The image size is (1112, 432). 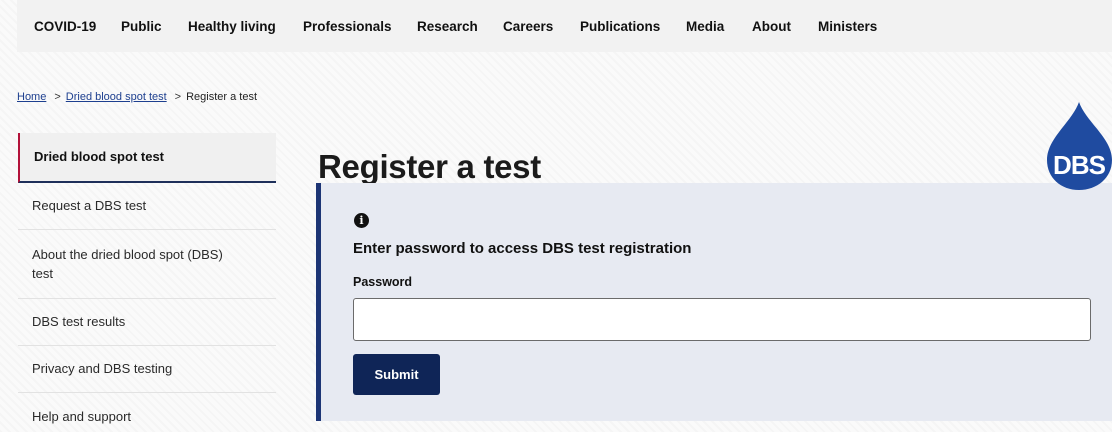 What do you see at coordinates (31, 97) in the screenshot?
I see `breadcrumb-home: Home` at bounding box center [31, 97].